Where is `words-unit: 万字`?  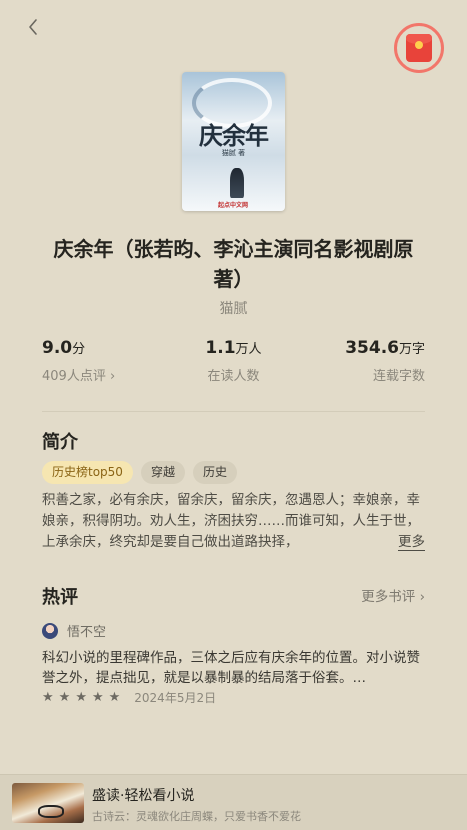 words-unit: 万字 is located at coordinates (411, 349).